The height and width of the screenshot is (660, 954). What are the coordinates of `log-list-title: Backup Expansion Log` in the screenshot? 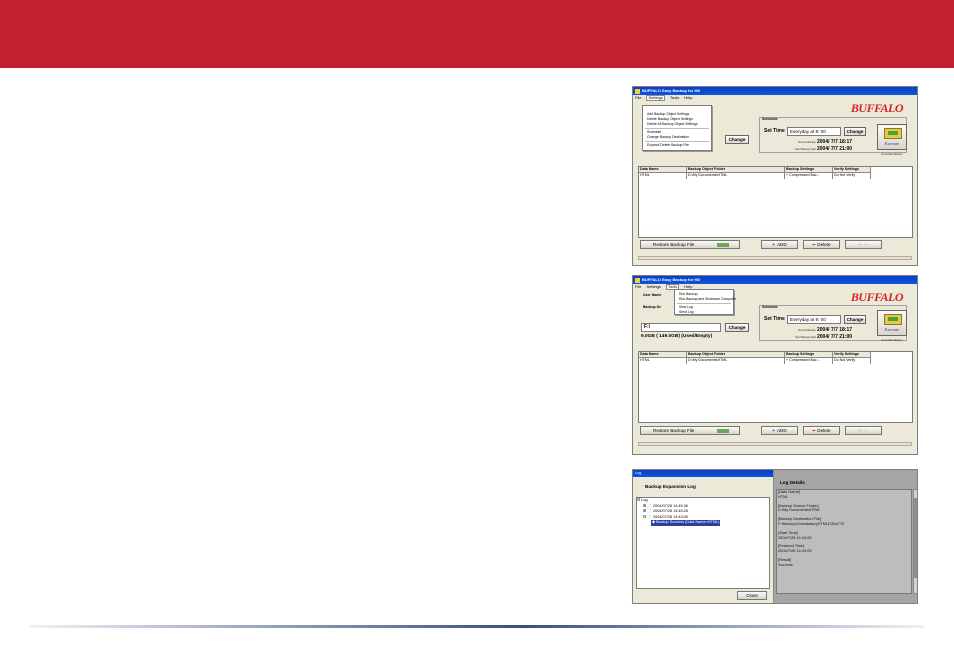 It's located at (670, 486).